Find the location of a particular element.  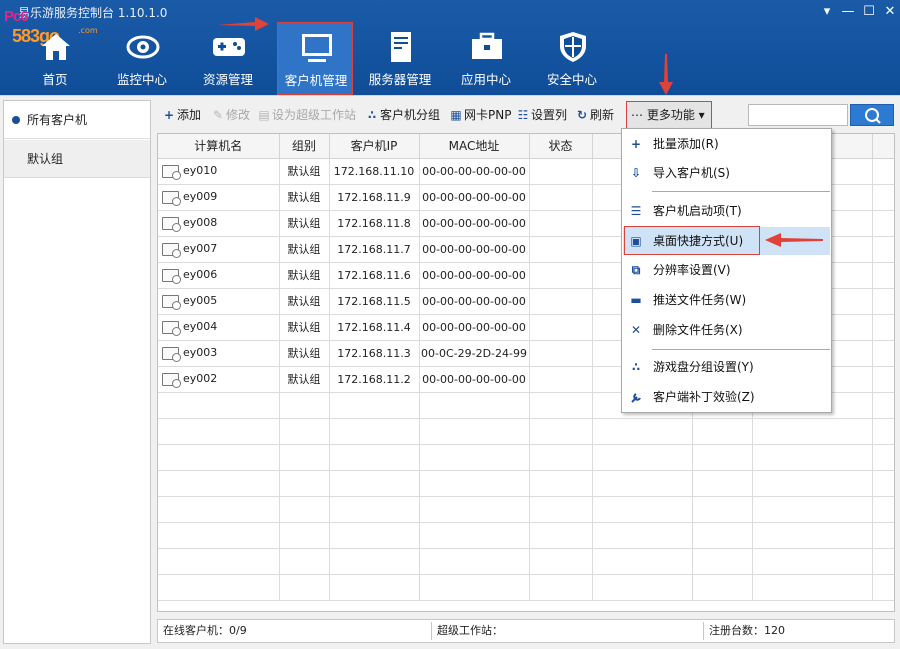

search-input is located at coordinates (798, 115).